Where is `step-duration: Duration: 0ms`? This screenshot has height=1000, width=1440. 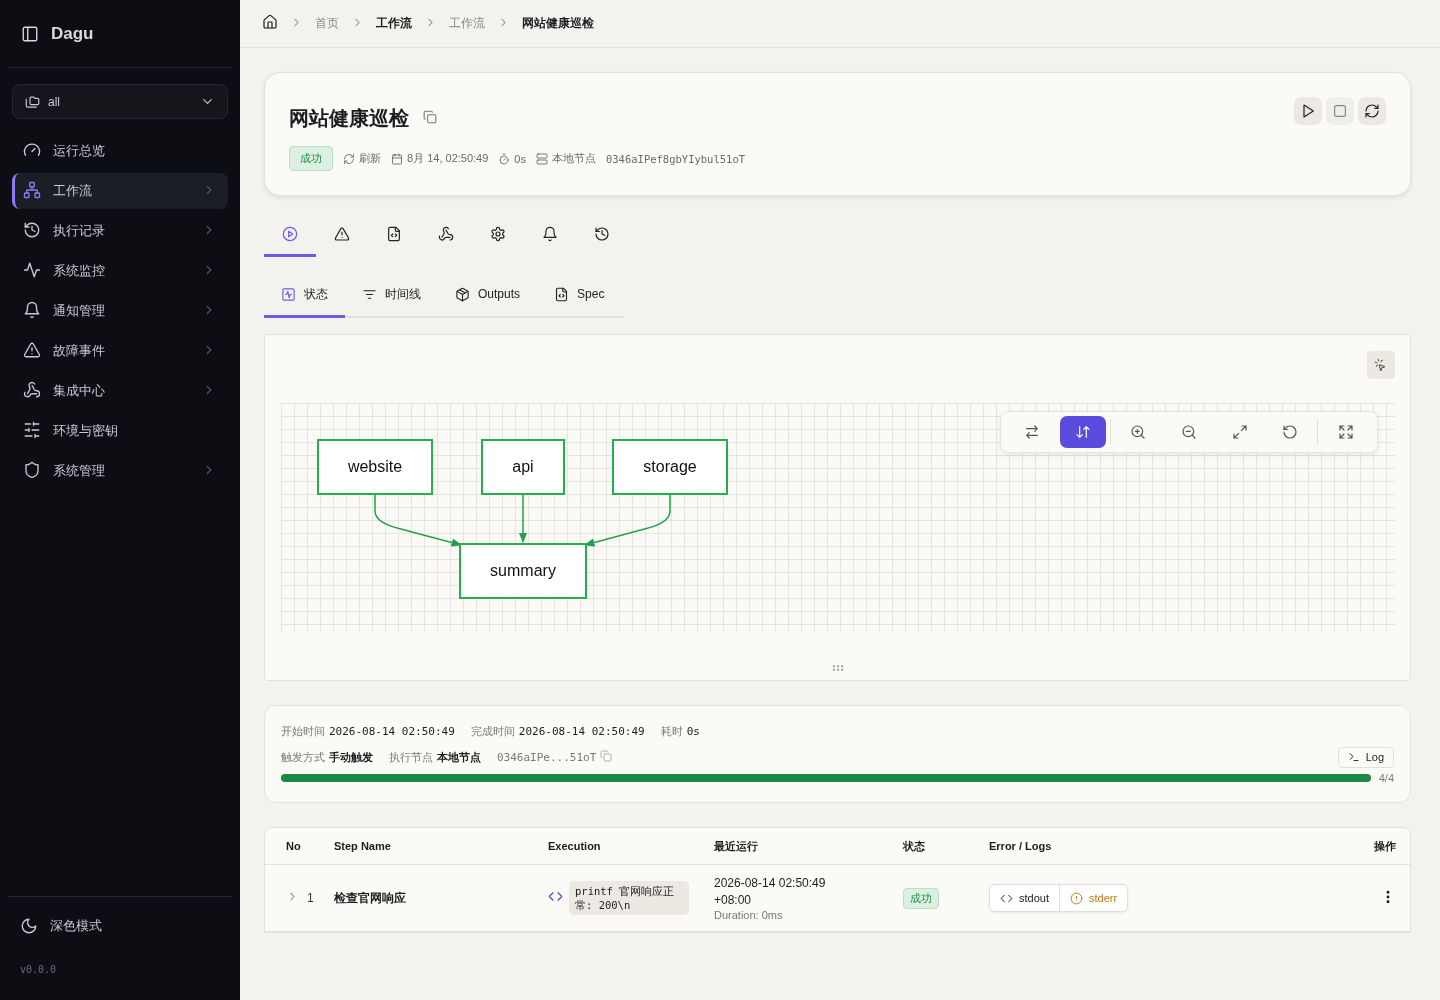
step-duration: Duration: 0ms is located at coordinates (749, 914).